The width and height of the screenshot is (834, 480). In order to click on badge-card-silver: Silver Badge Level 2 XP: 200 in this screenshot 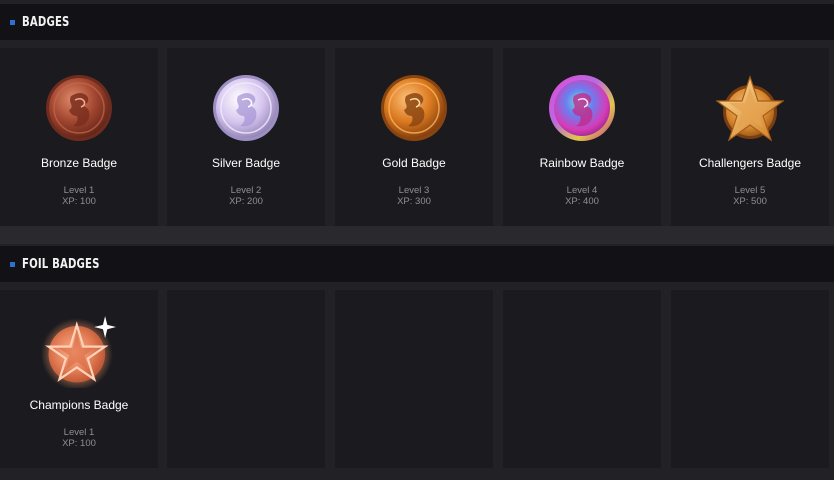, I will do `click(246, 137)`.